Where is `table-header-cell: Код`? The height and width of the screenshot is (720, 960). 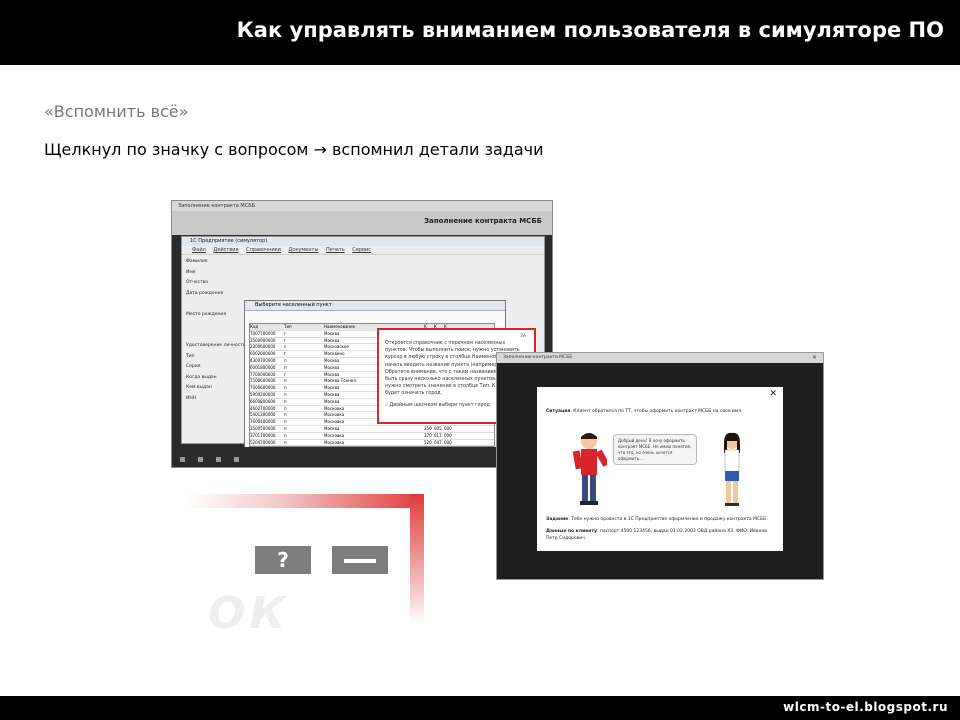
table-header-cell: Код is located at coordinates (254, 326).